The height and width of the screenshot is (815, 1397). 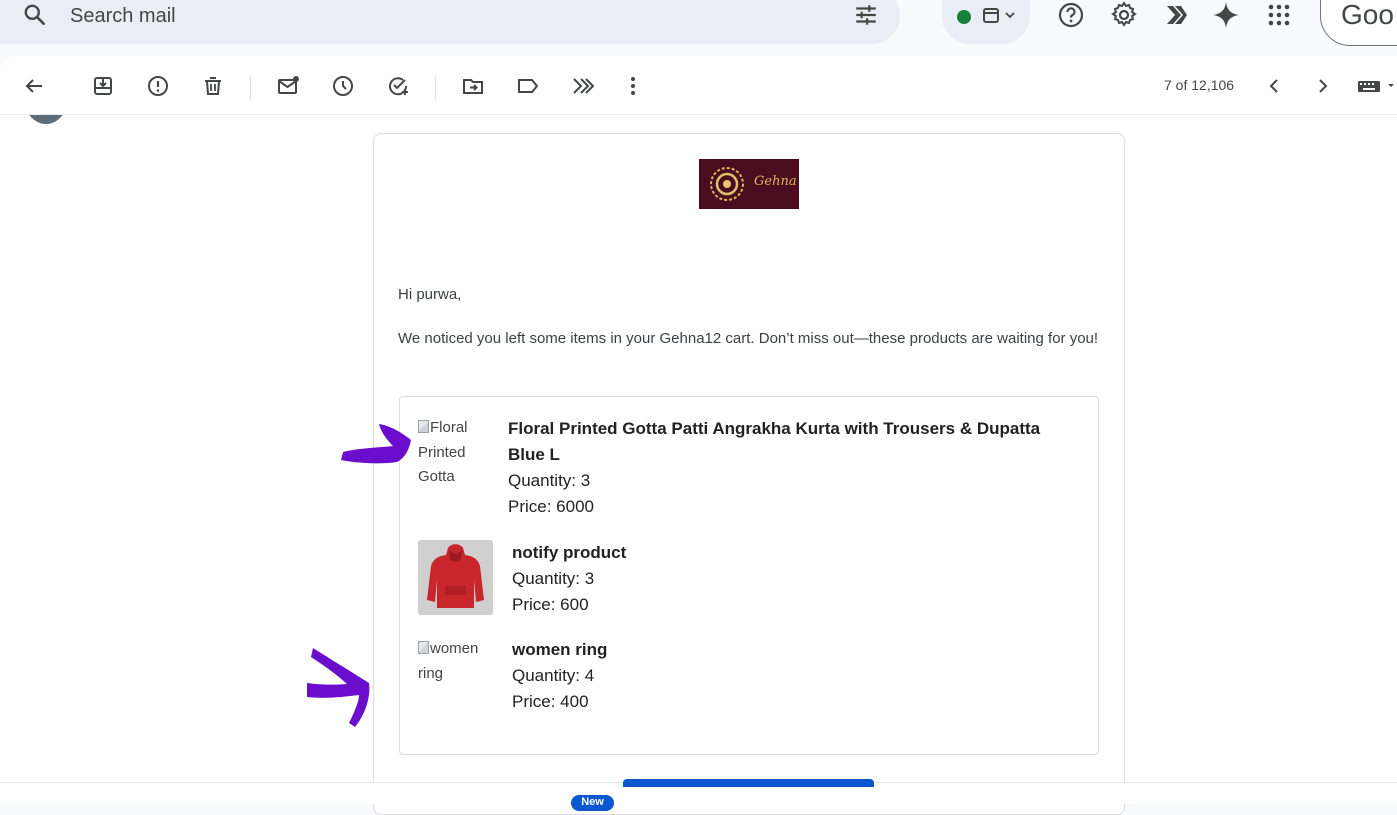 I want to click on next-chevron-icon, so click(x=1323, y=86).